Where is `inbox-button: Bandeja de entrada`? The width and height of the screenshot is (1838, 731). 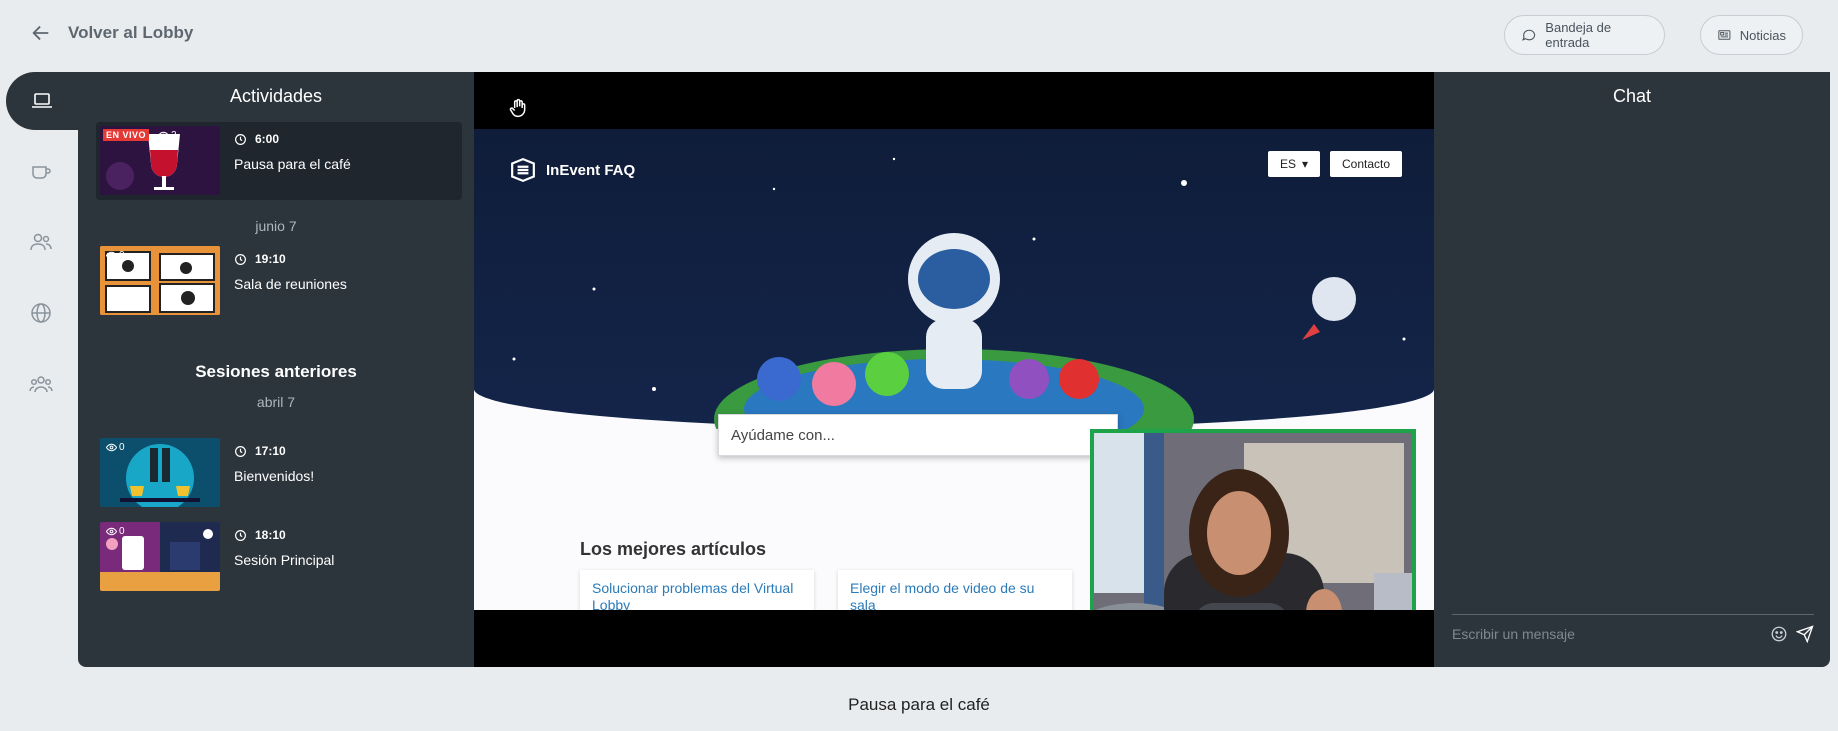 inbox-button: Bandeja de entrada is located at coordinates (1584, 35).